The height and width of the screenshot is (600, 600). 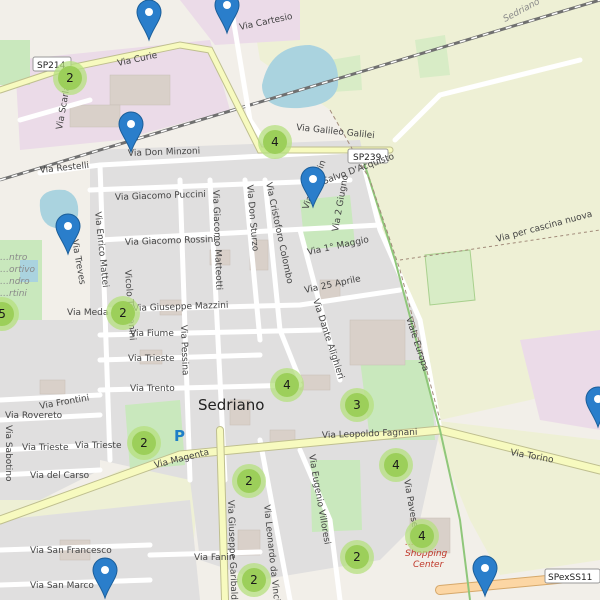 What do you see at coordinates (184, 350) in the screenshot?
I see `svg-text: Via Pessina` at bounding box center [184, 350].